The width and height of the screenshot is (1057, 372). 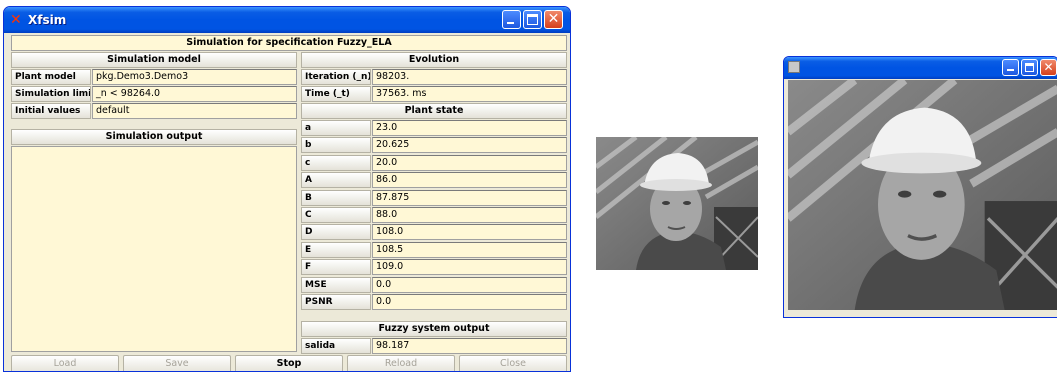 I want to click on simulation-output-area, so click(x=154, y=249).